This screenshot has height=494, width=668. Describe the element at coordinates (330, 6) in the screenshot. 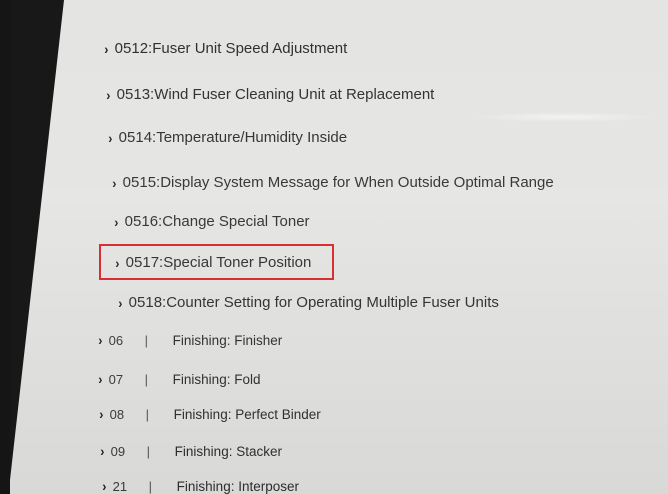

I see `cropped-previous-row` at that location.